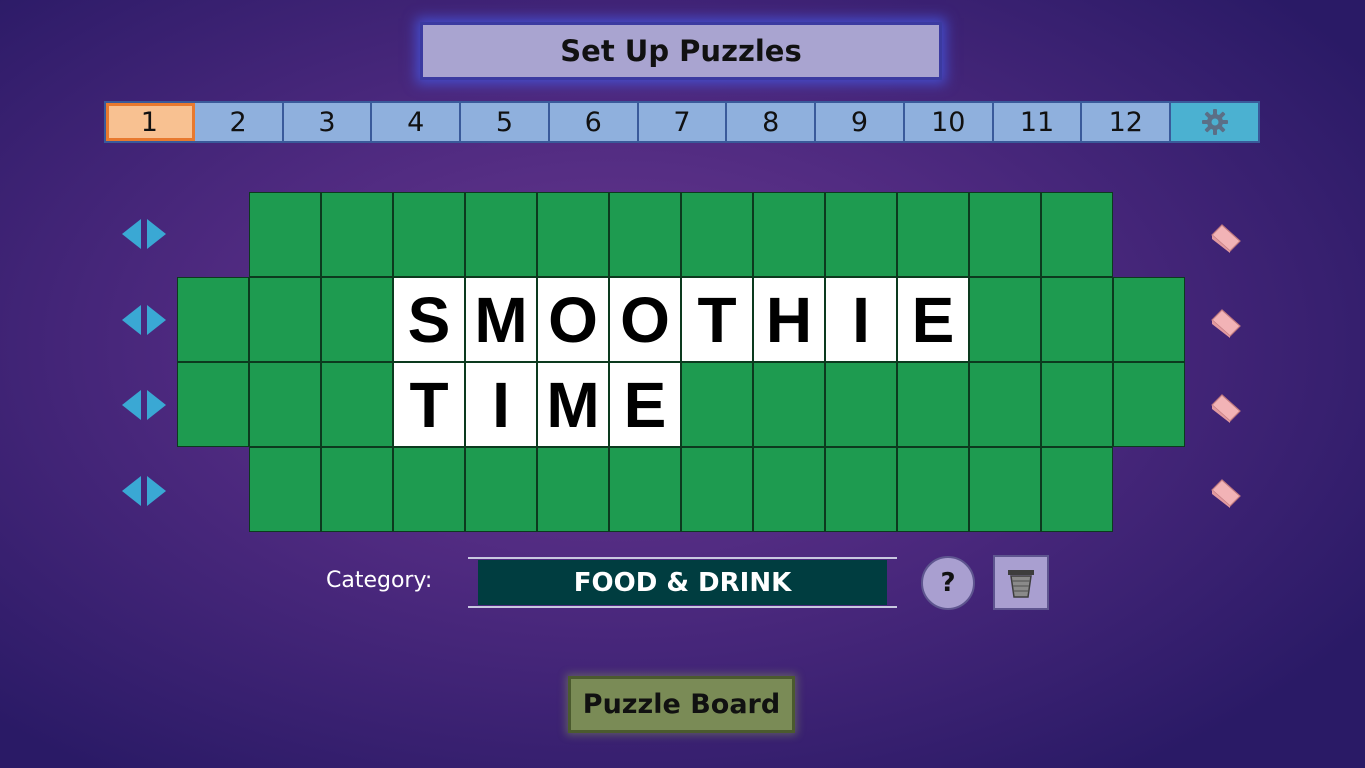 Image resolution: width=1365 pixels, height=768 pixels. Describe the element at coordinates (682, 582) in the screenshot. I see `category-field: FOOD & DRINK` at that location.